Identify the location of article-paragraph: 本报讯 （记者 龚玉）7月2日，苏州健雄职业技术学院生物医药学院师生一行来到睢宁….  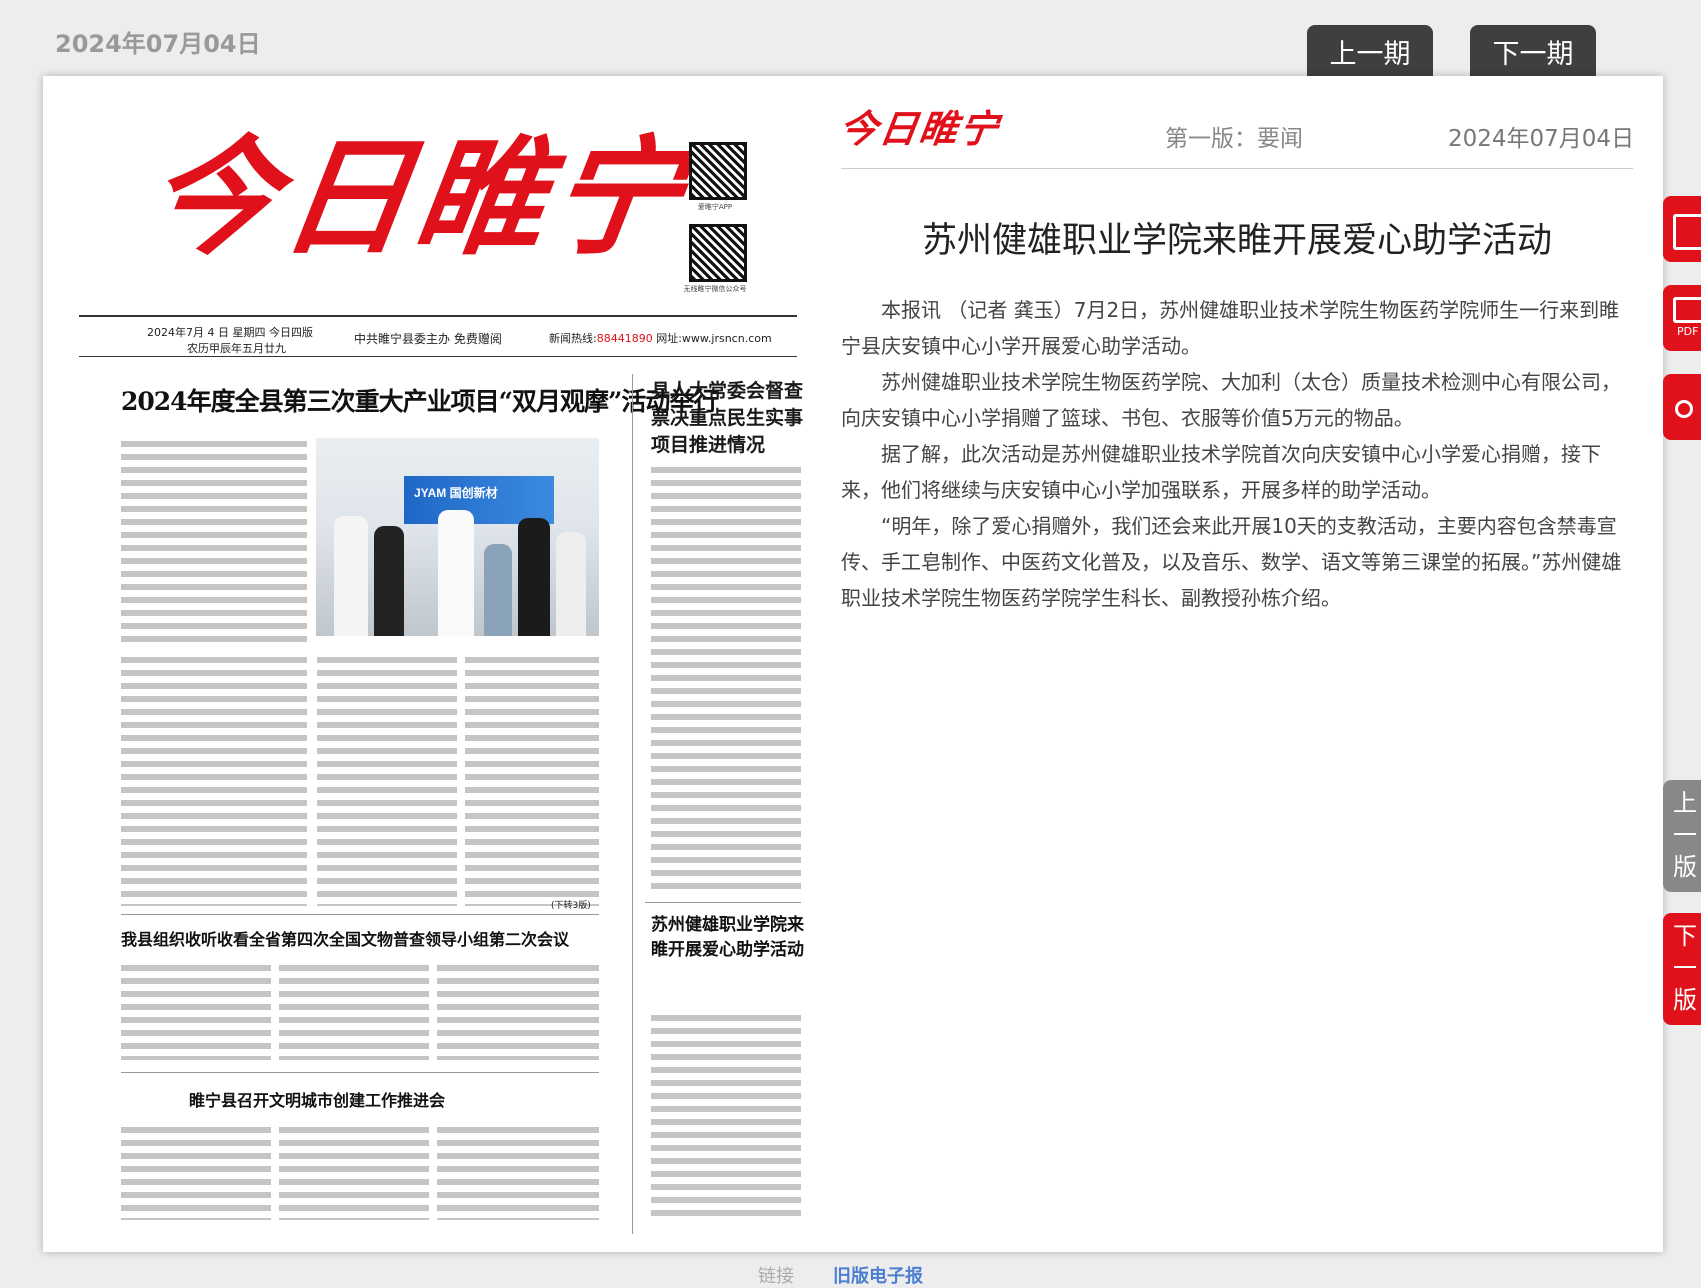
(1230, 328).